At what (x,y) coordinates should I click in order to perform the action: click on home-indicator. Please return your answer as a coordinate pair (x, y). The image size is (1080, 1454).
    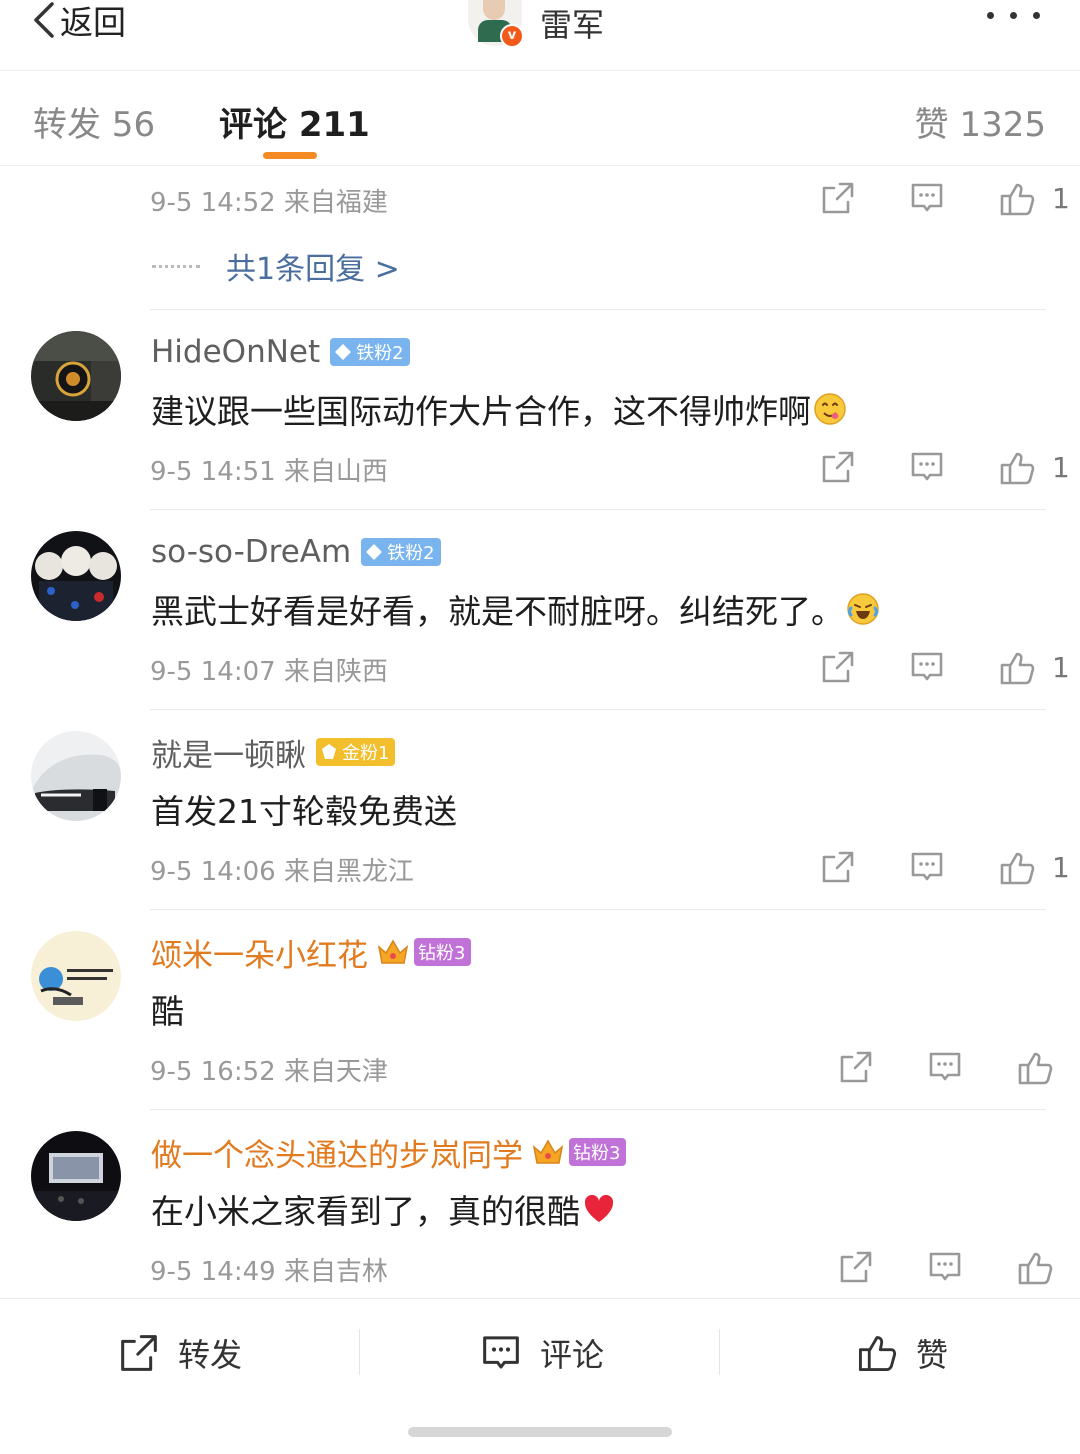
    Looking at the image, I should click on (540, 1432).